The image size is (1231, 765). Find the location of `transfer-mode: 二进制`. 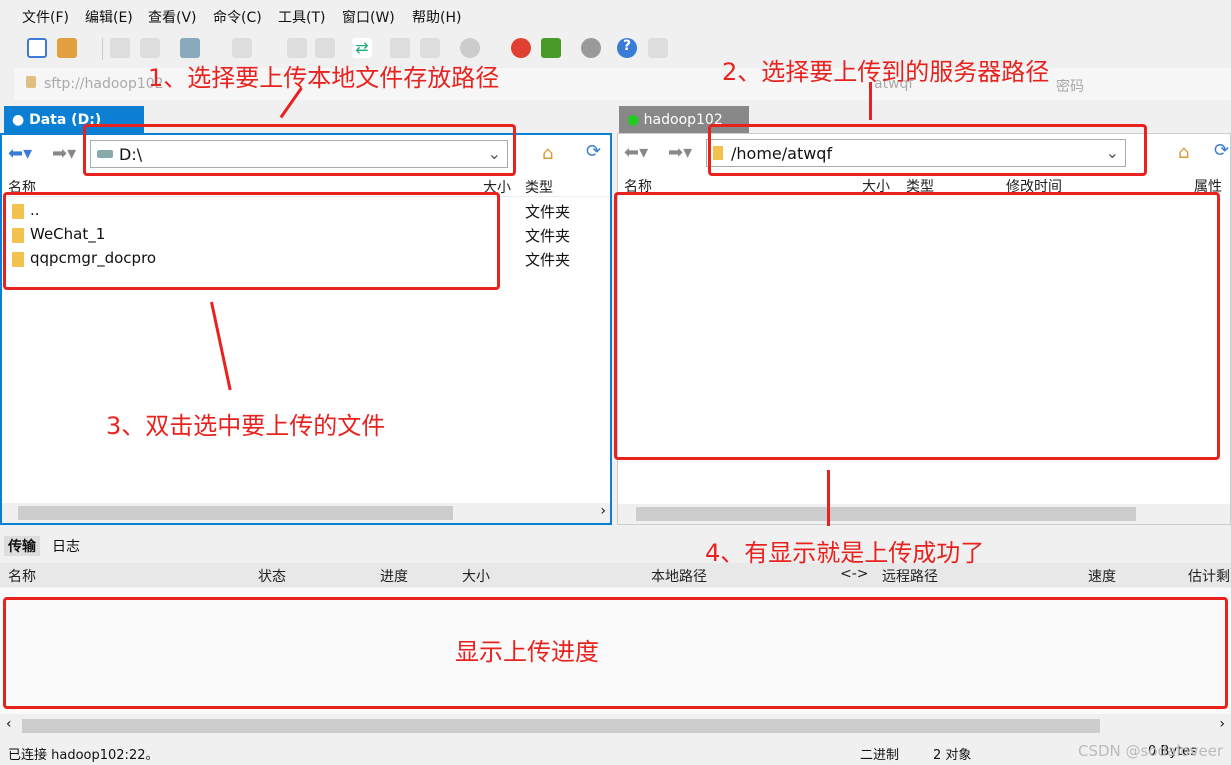

transfer-mode: 二进制 is located at coordinates (879, 753).